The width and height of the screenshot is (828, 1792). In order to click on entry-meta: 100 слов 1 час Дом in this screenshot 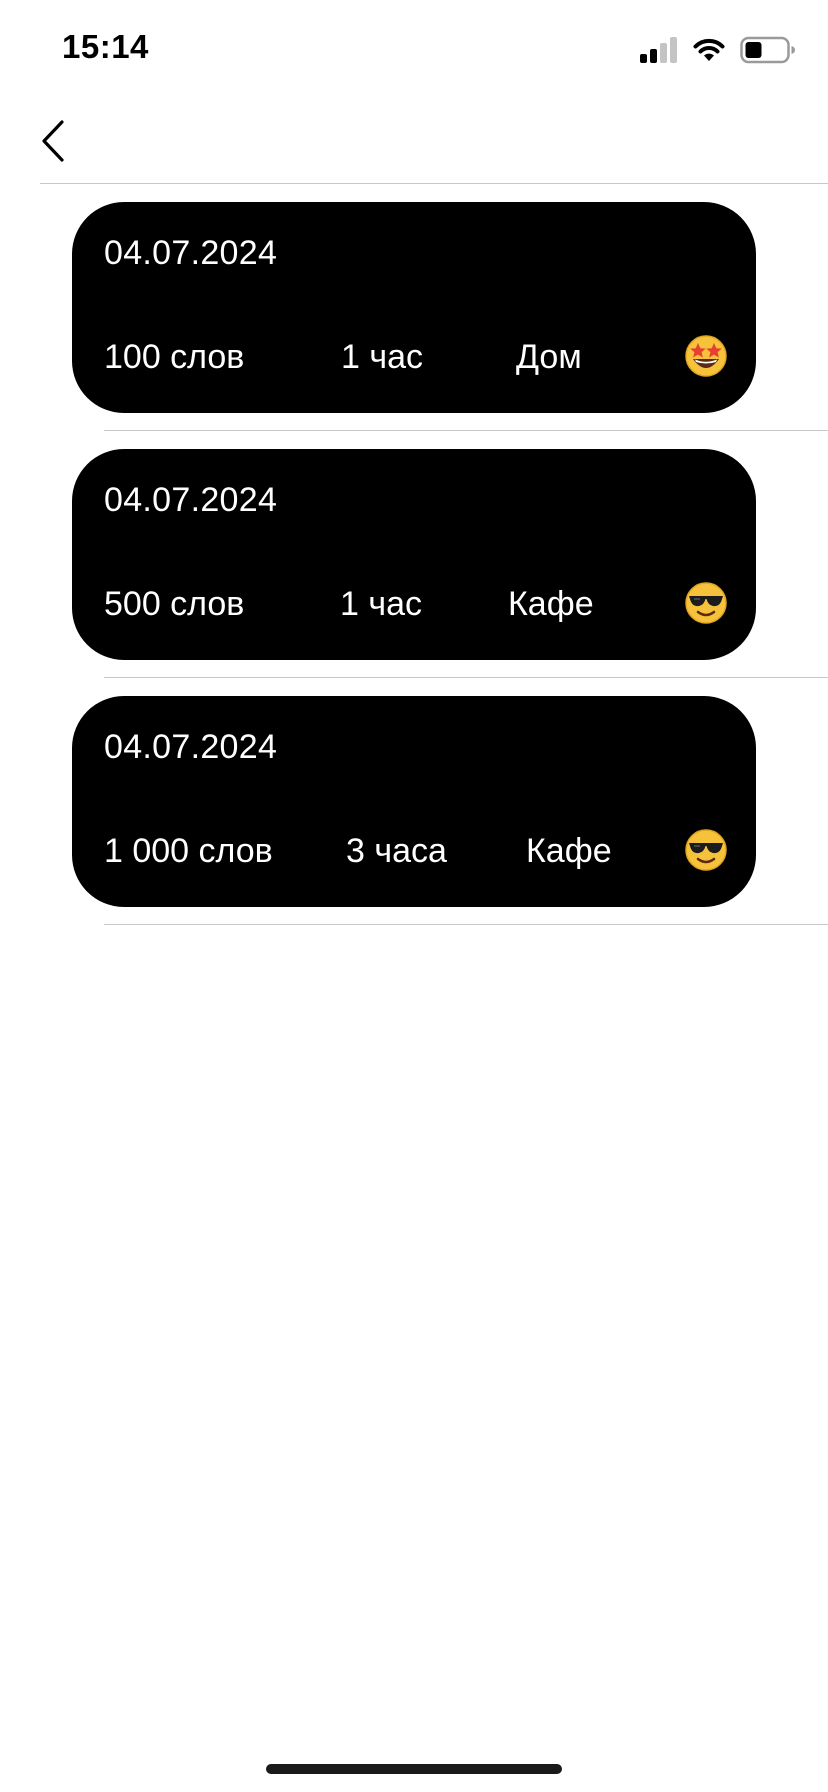, I will do `click(415, 358)`.